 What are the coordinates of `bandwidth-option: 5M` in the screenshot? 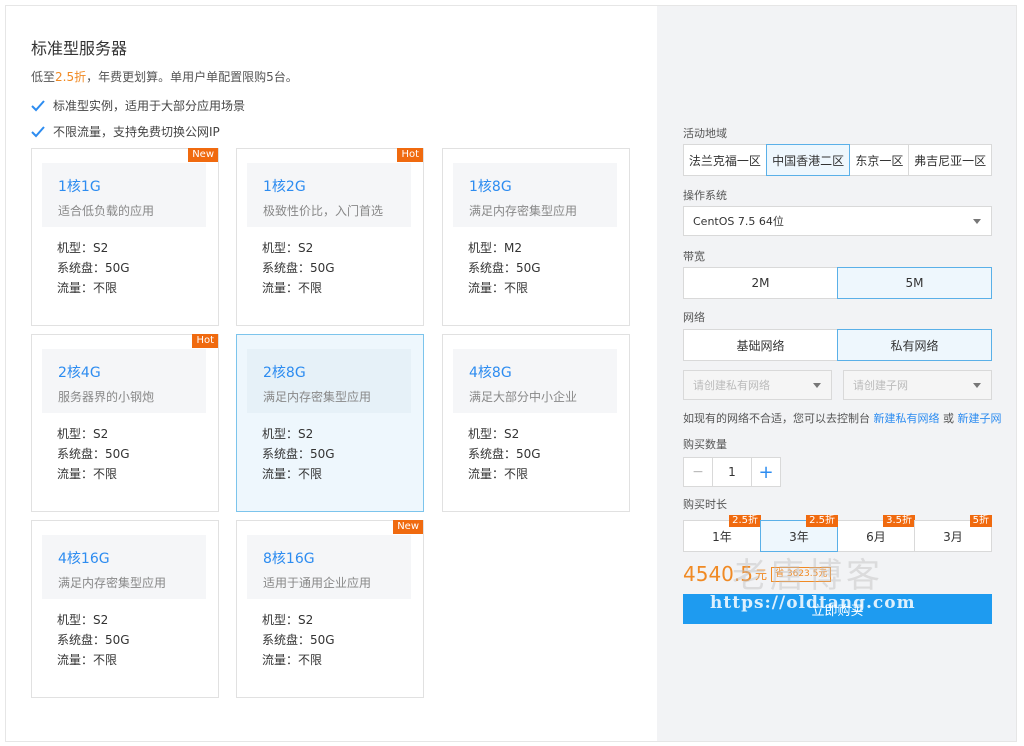 It's located at (914, 283).